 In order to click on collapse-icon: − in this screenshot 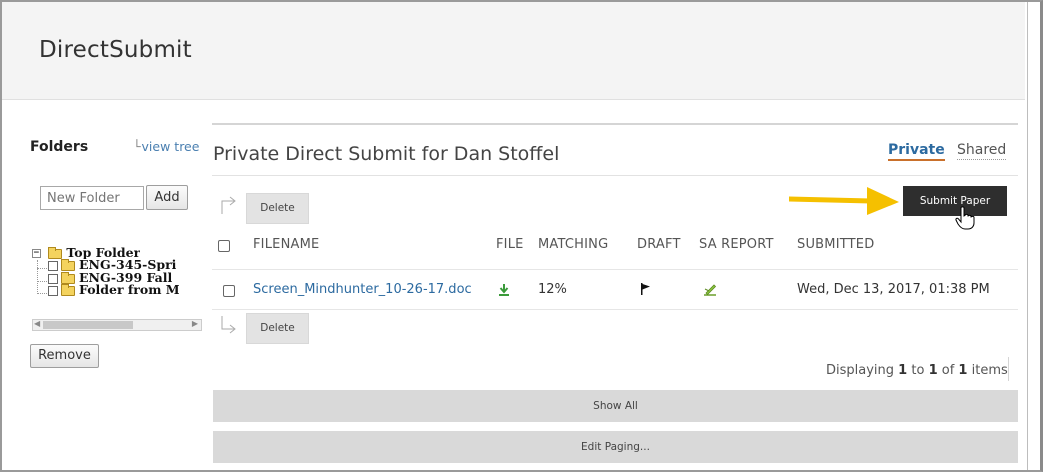, I will do `click(36, 253)`.